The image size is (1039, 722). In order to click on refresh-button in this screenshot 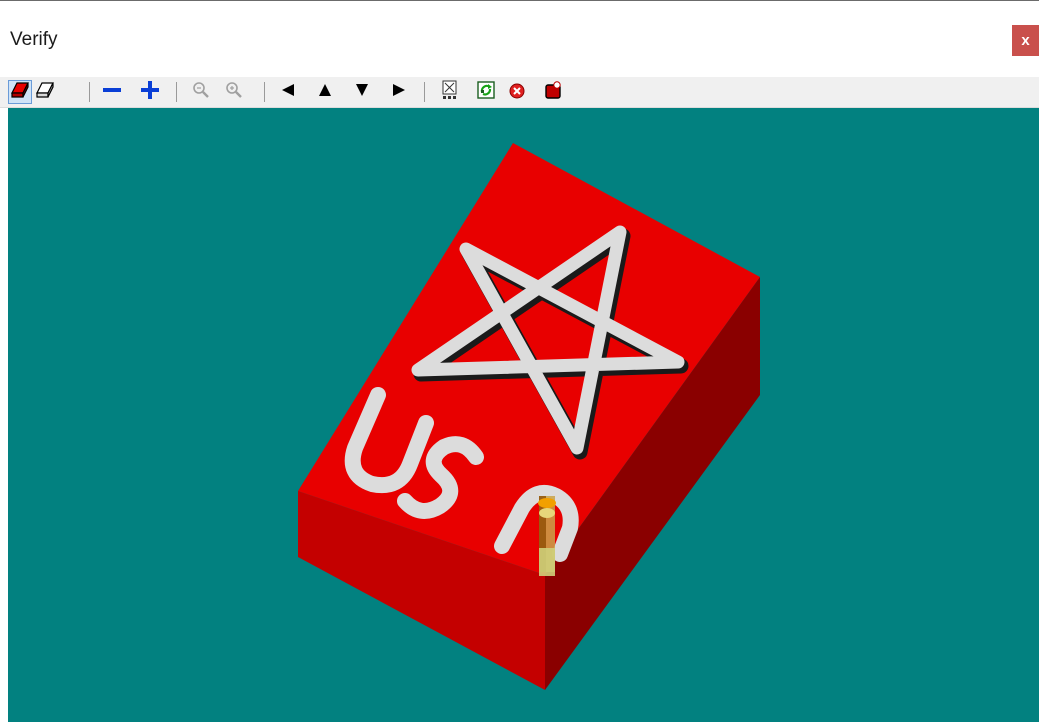, I will do `click(486, 92)`.